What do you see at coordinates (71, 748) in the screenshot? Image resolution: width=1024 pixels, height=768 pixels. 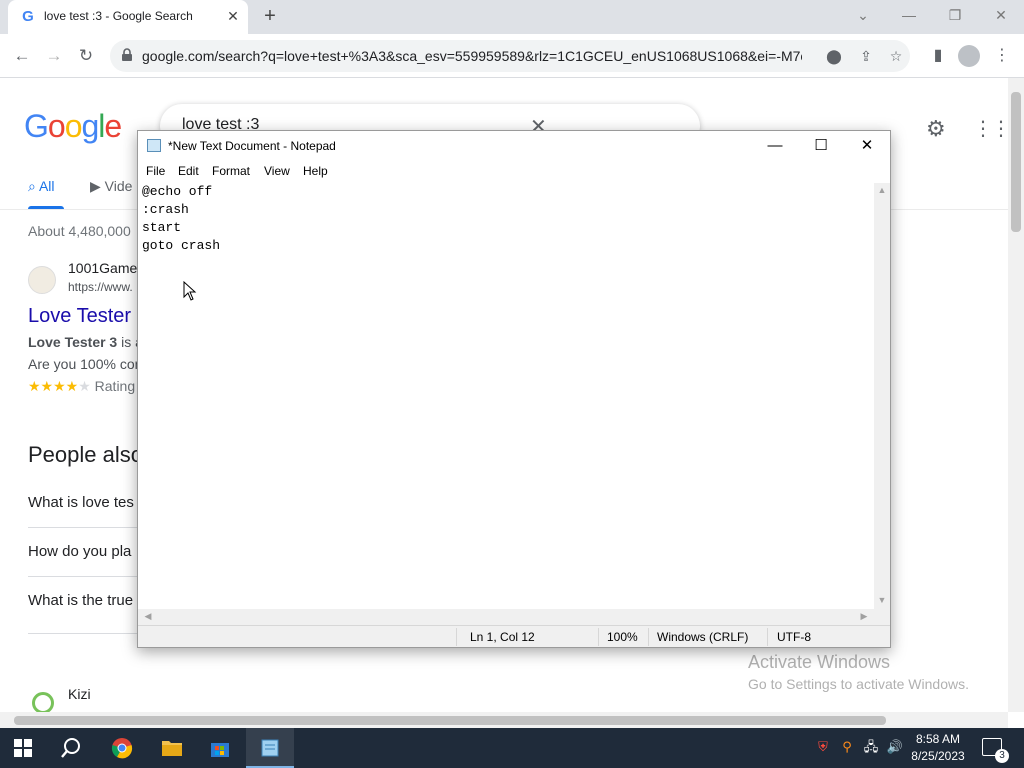 I see `search-icon` at bounding box center [71, 748].